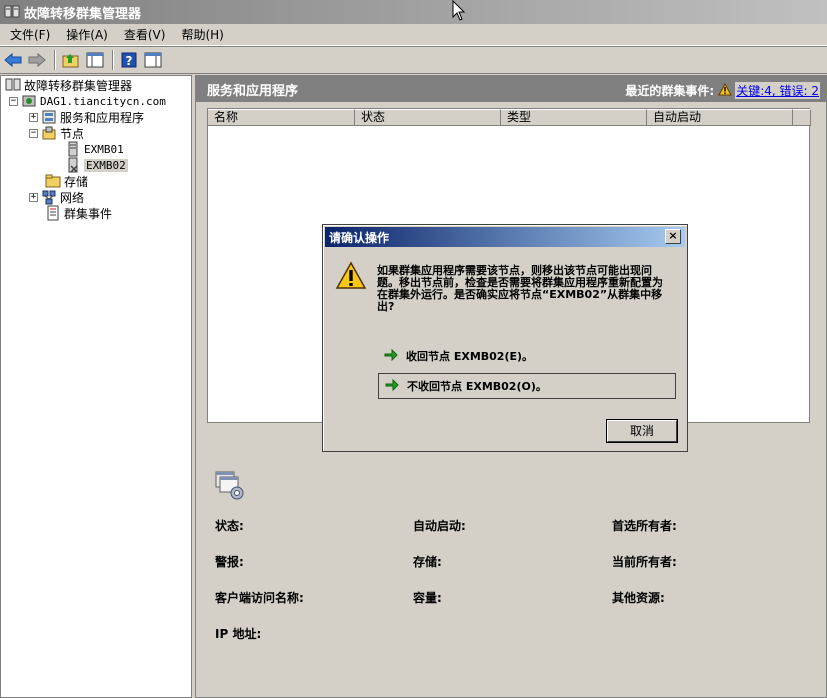  I want to click on tree-item-root: 故障转移群集管理器, so click(68, 85).